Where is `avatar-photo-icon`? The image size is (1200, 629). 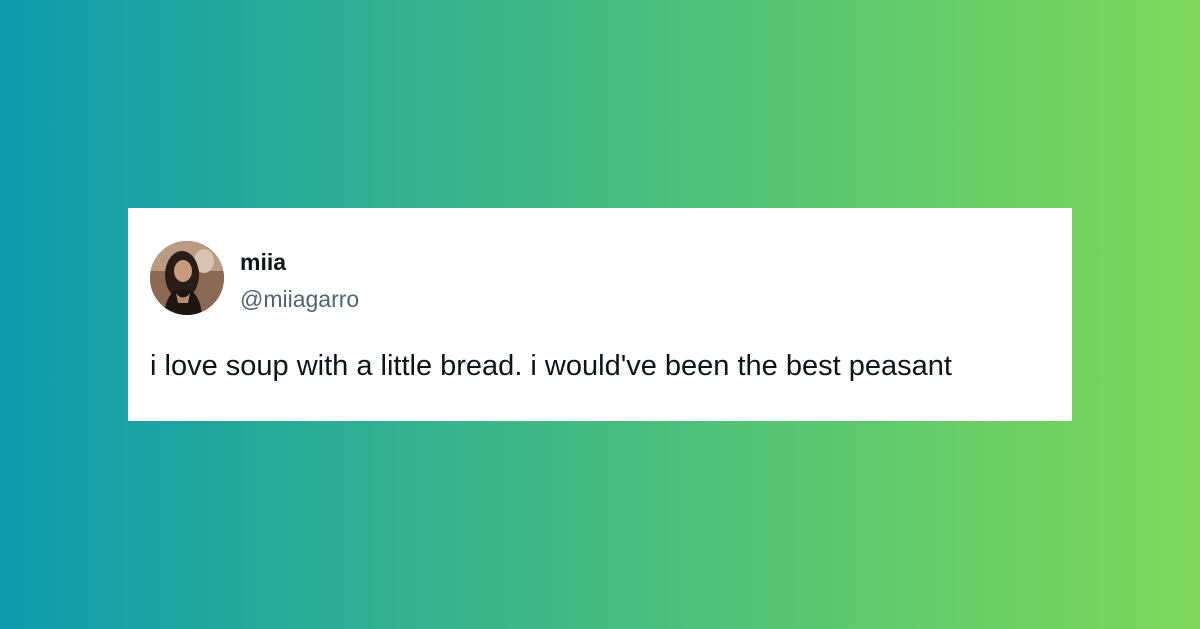 avatar-photo-icon is located at coordinates (187, 278).